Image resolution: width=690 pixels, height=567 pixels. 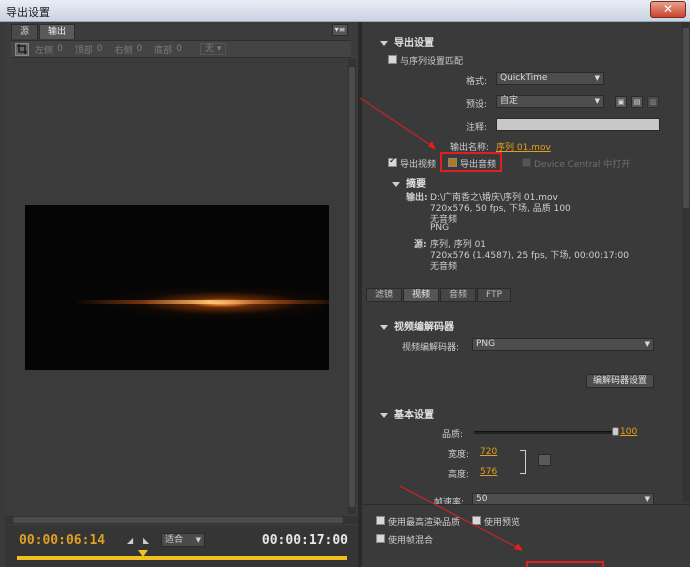 What do you see at coordinates (140, 49) in the screenshot?
I see `crop-right-value: 0` at bounding box center [140, 49].